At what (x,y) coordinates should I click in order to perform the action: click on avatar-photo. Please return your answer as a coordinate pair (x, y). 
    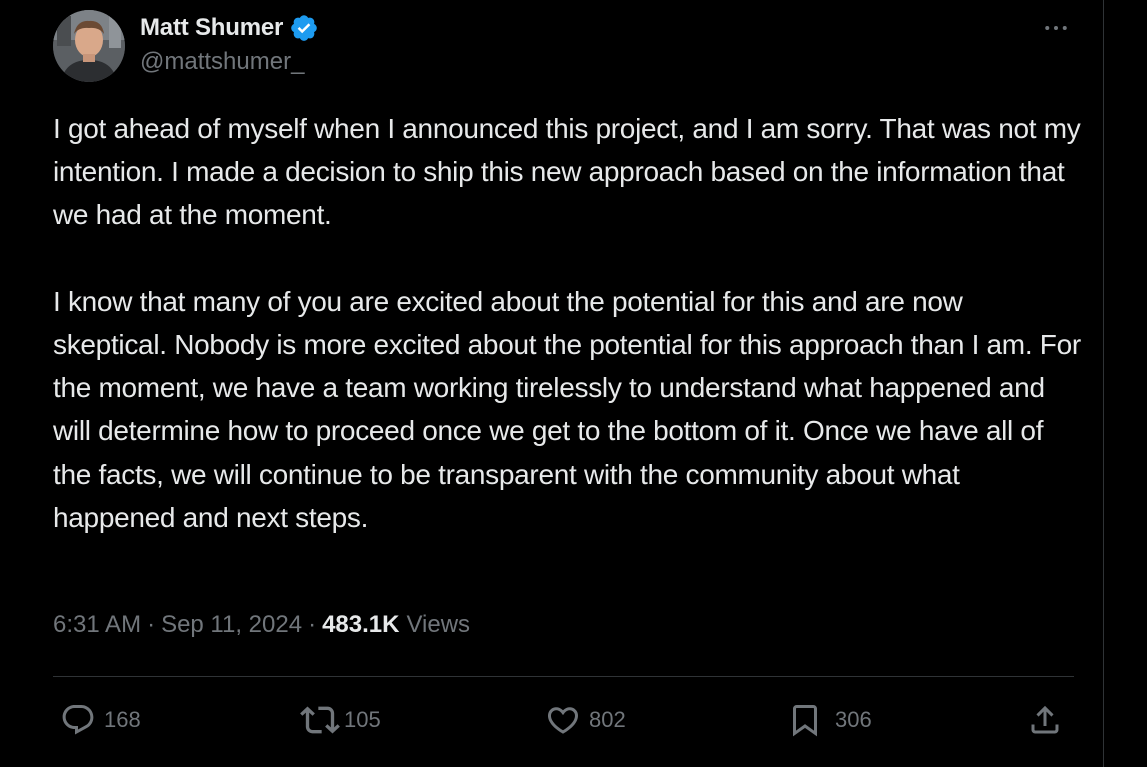
    Looking at the image, I should click on (89, 46).